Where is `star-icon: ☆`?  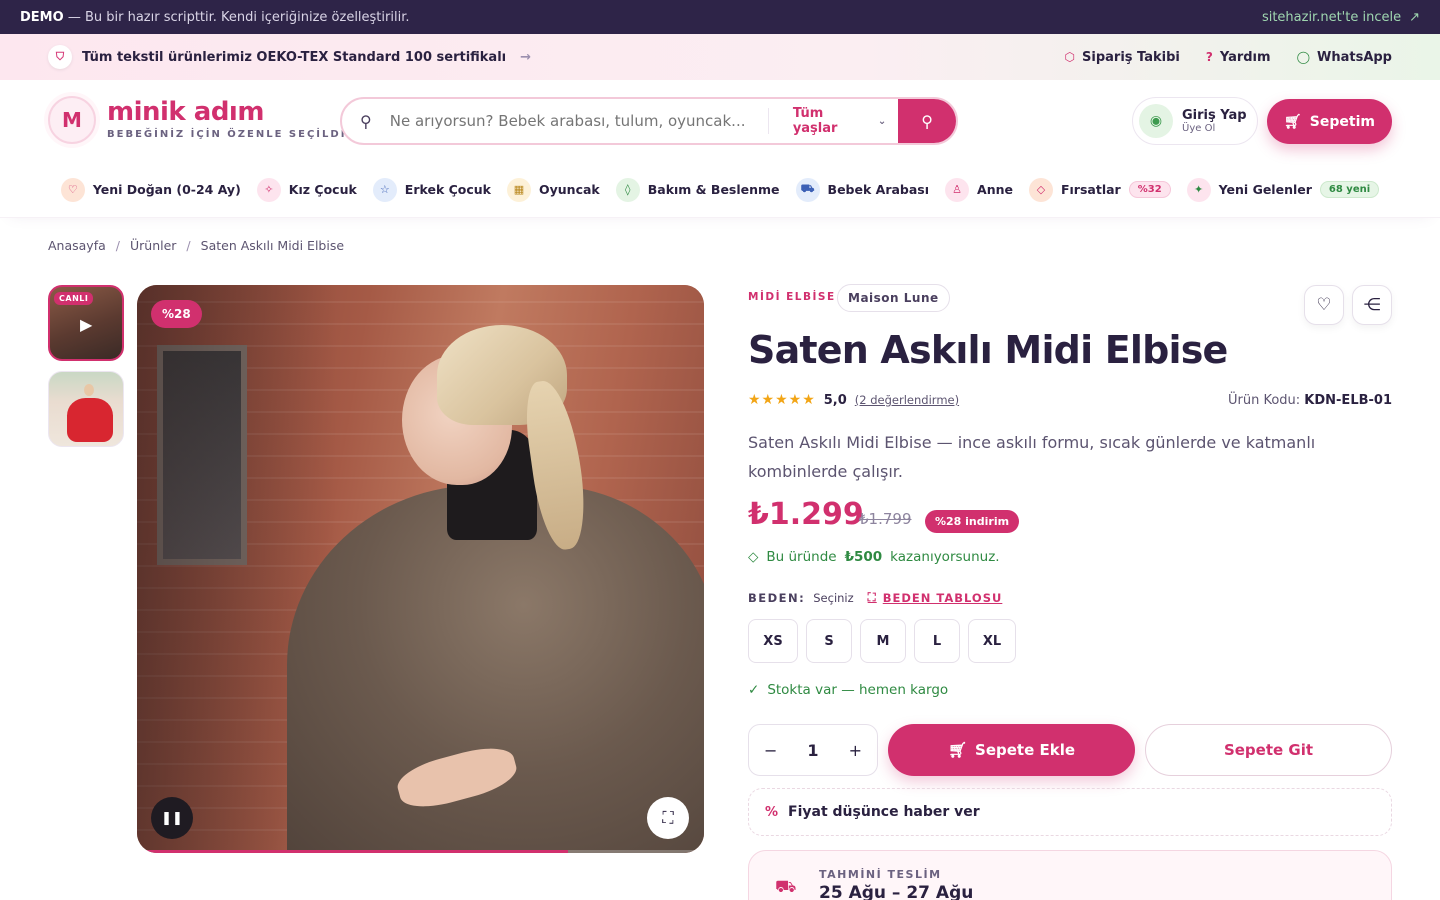
star-icon: ☆ is located at coordinates (384, 189).